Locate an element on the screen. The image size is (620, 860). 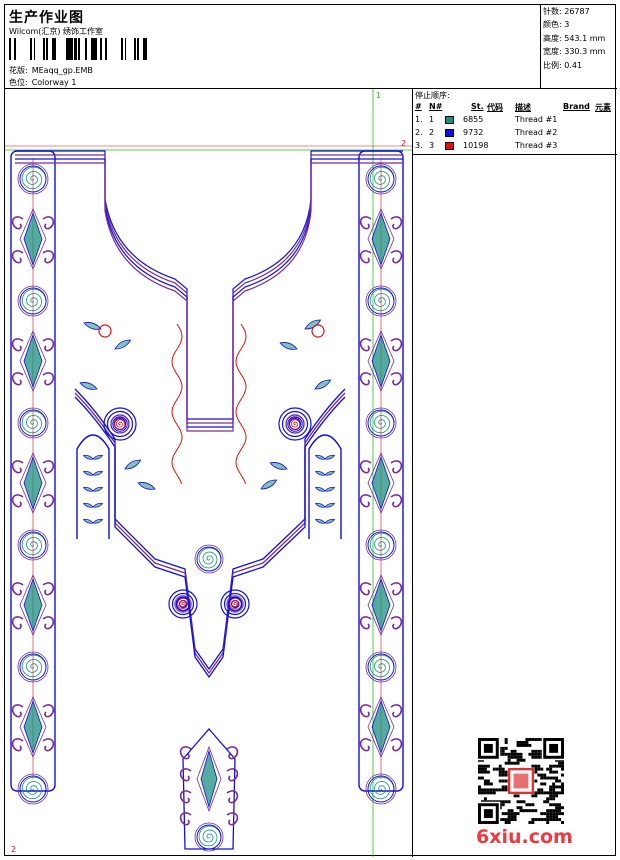
stat-scale: 比例: 0.41 is located at coordinates (563, 65).